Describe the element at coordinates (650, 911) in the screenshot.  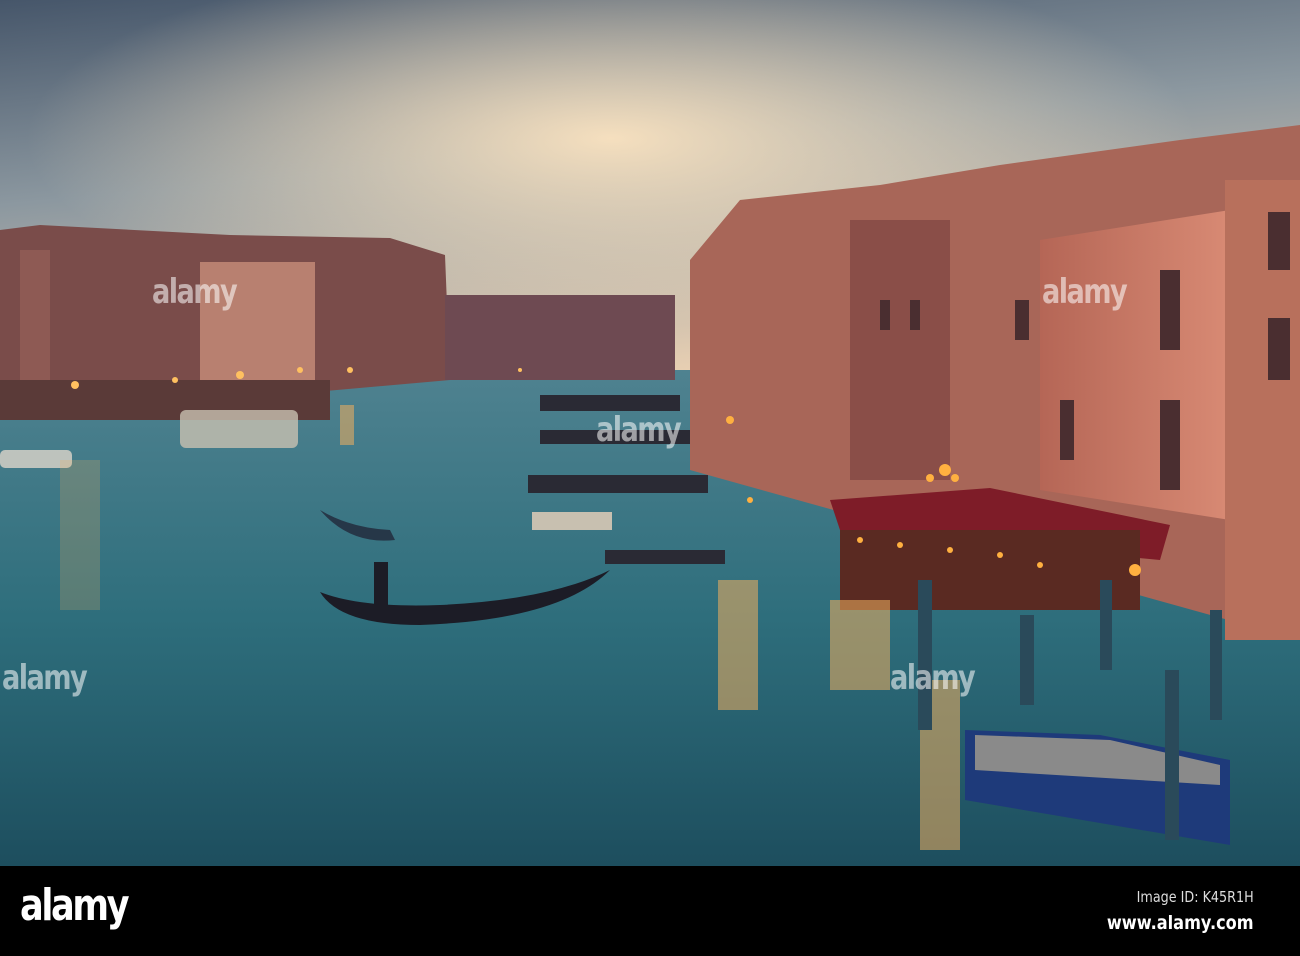
I see `footer-bar: alamy Image ID: K45R1H www.alamy.com` at that location.